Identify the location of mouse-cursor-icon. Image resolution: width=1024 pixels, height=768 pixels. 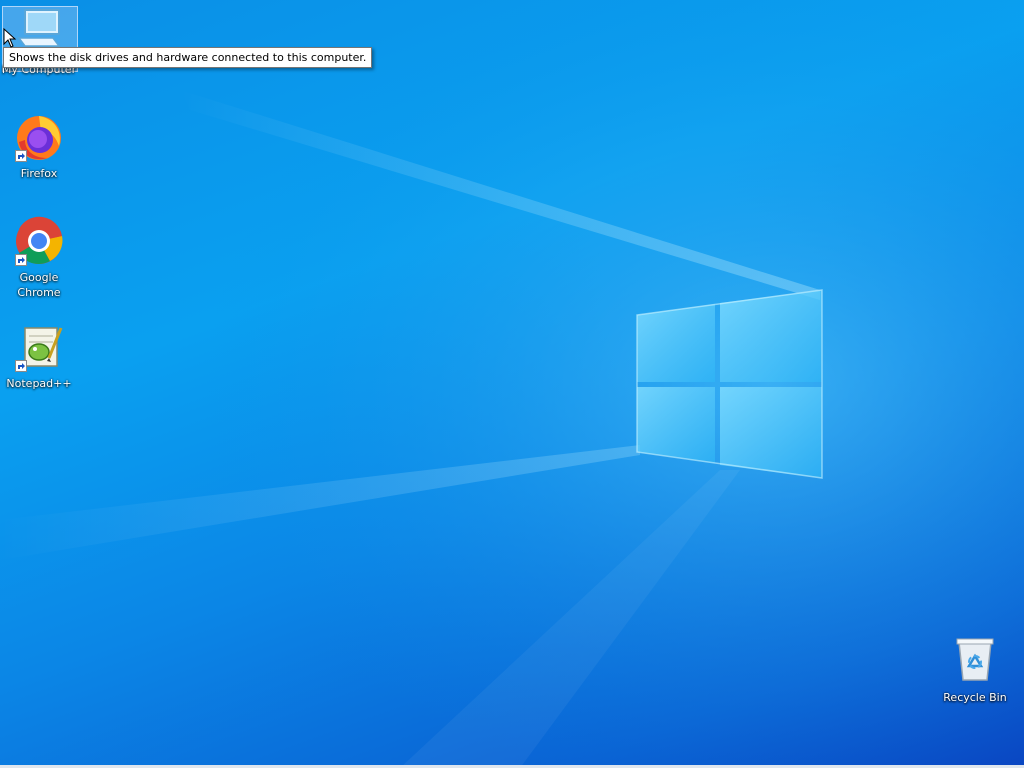
(10, 39).